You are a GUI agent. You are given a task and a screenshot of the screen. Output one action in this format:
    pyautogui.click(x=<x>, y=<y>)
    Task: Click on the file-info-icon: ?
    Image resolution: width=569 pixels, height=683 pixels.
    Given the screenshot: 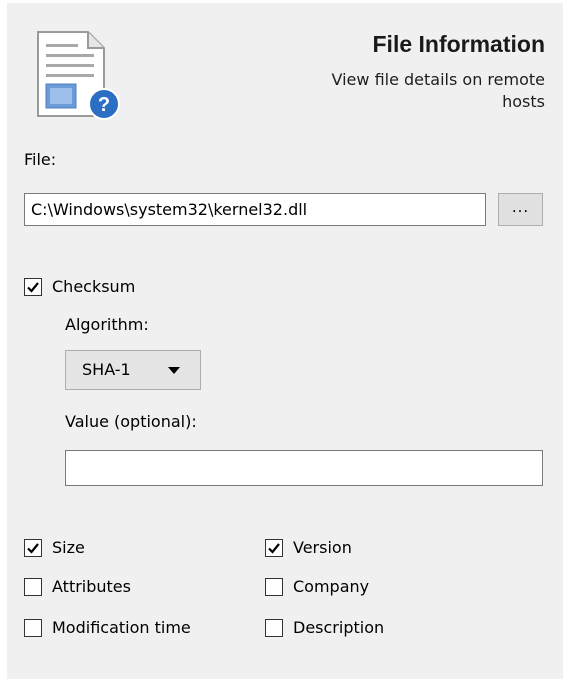 What is the action you would take?
    pyautogui.click(x=78, y=76)
    